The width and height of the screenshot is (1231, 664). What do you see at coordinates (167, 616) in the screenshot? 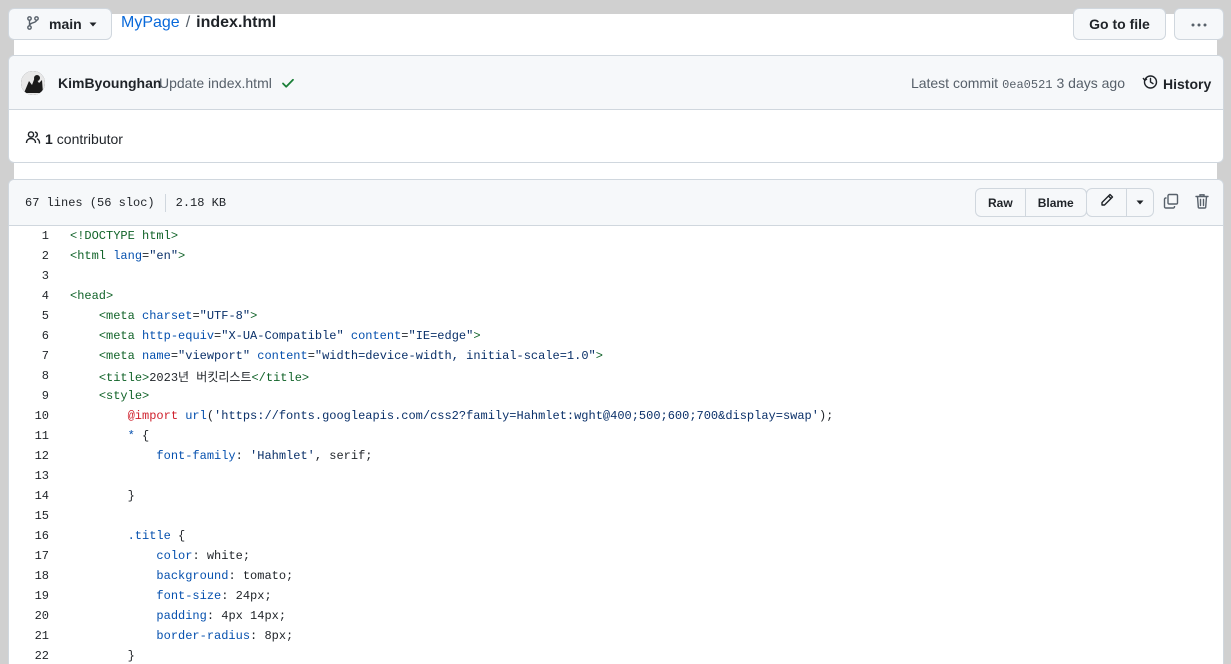
I see `line-content: padding: 4px 14px;` at bounding box center [167, 616].